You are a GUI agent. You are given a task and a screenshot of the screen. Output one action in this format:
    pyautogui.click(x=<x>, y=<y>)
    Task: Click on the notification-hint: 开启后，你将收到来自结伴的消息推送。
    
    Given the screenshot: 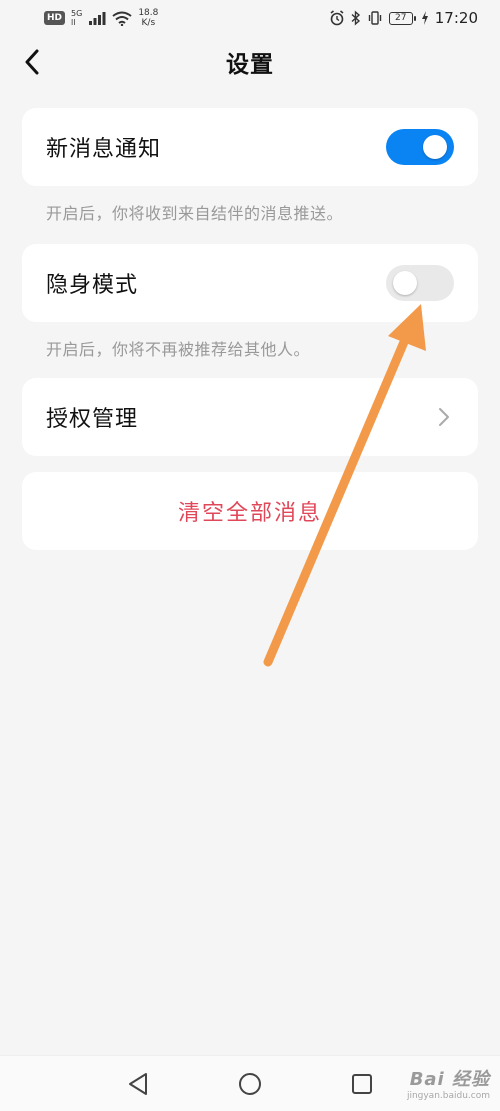 What is the action you would take?
    pyautogui.click(x=195, y=213)
    